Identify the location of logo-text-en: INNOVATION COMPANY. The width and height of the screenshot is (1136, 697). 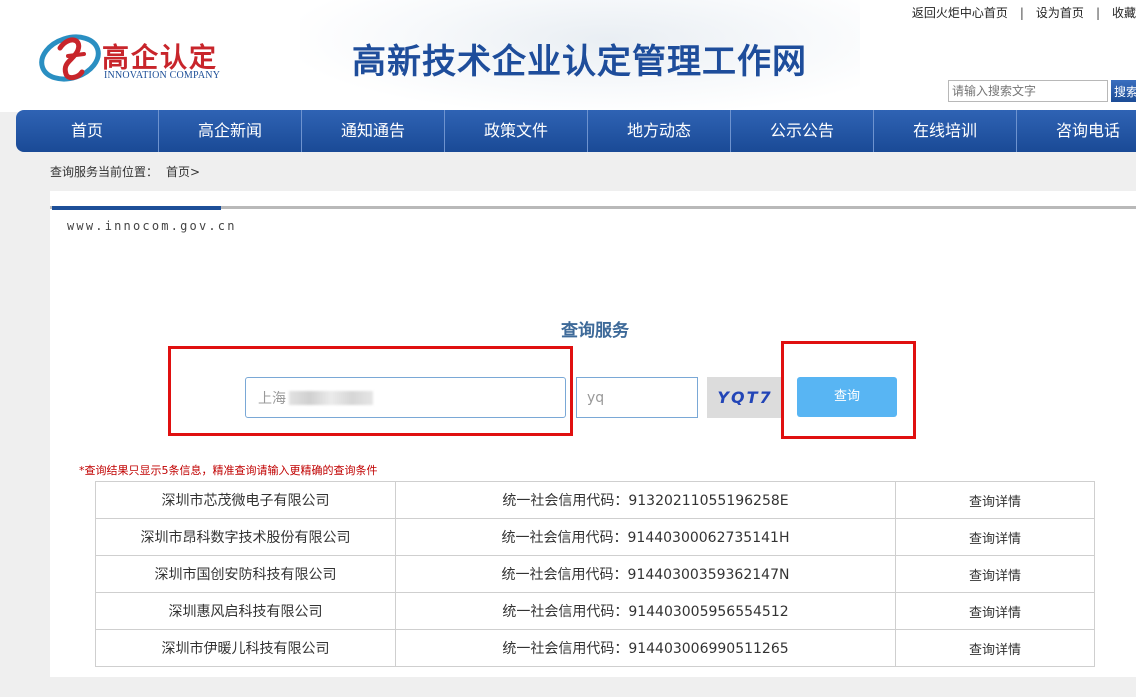
(162, 75).